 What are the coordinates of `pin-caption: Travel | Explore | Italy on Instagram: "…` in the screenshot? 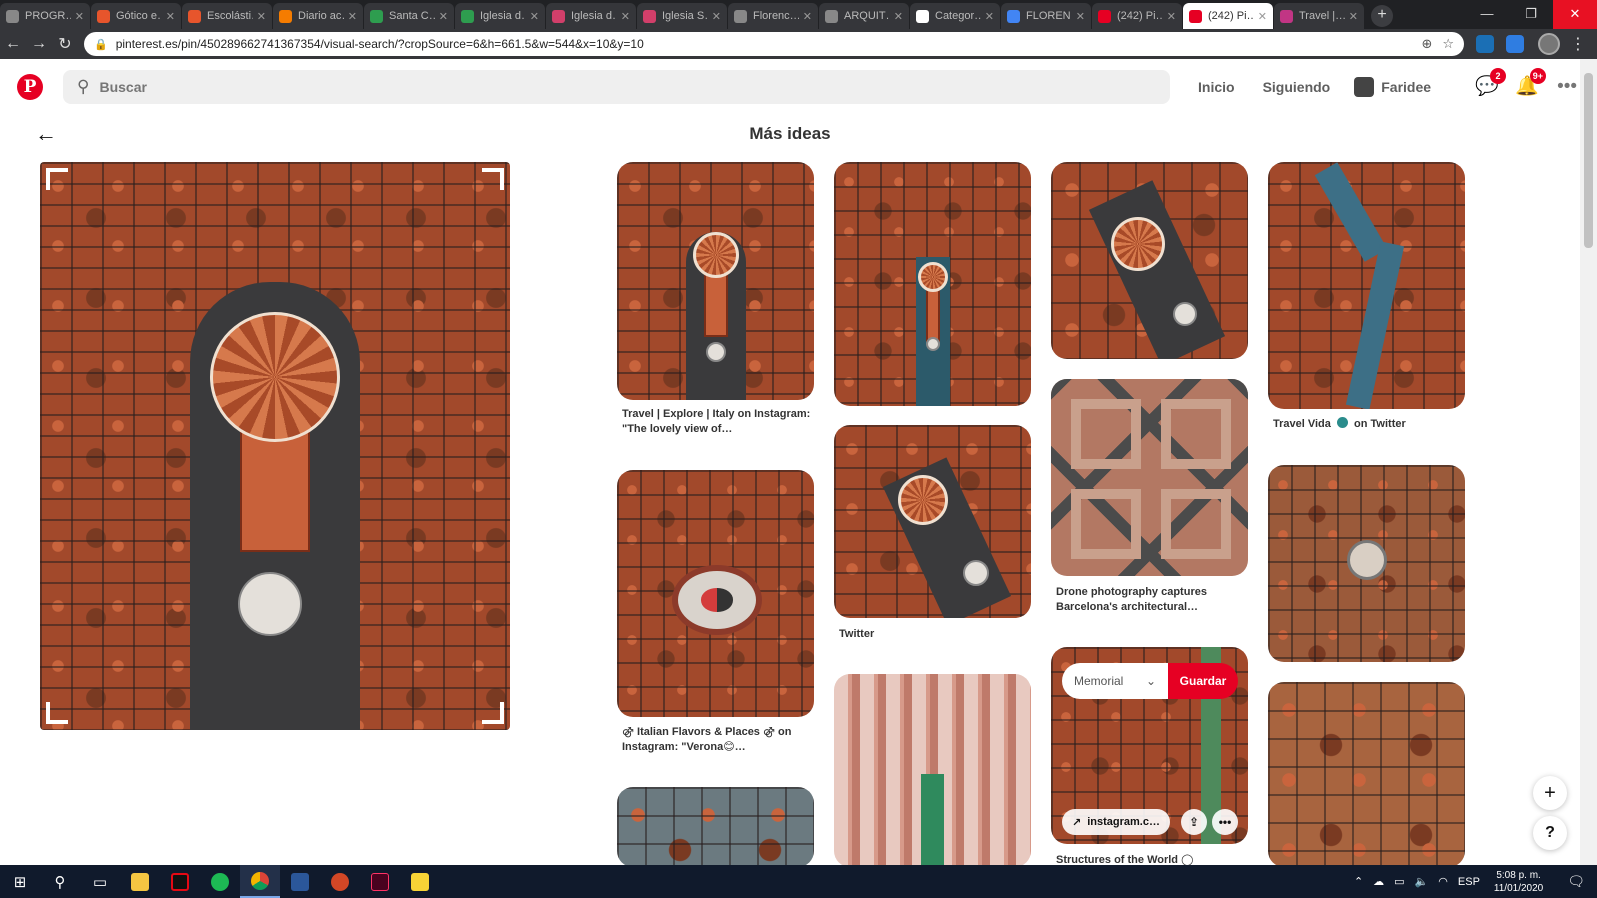 It's located at (717, 422).